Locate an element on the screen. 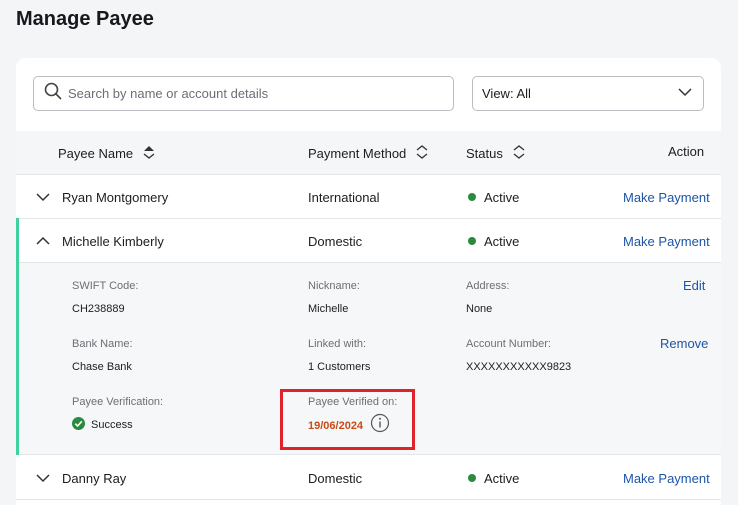 This screenshot has width=738, height=505. table-header: Payee Name Payment Method Status Action is located at coordinates (368, 153).